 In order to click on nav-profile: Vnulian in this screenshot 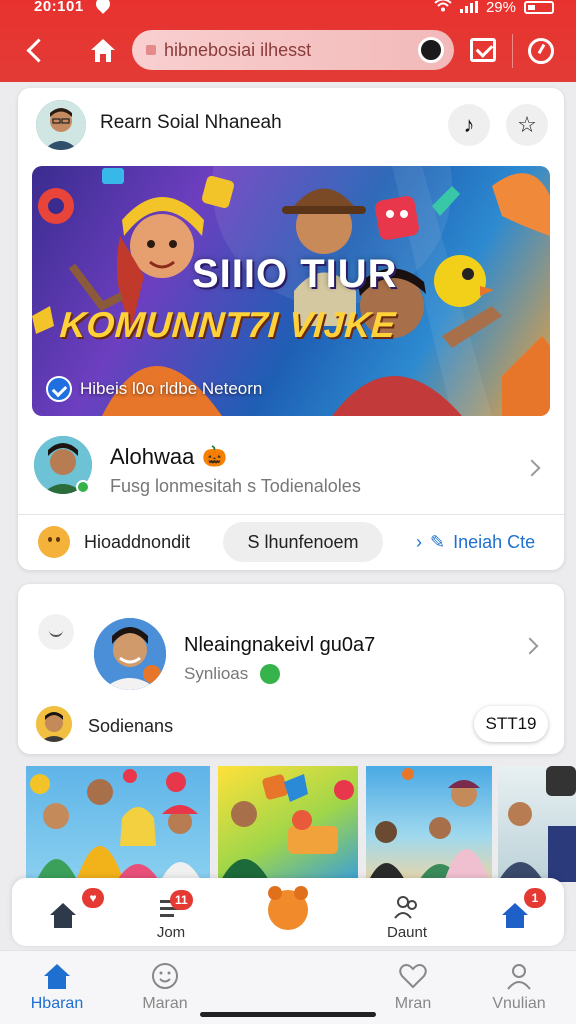, I will do `click(519, 989)`.